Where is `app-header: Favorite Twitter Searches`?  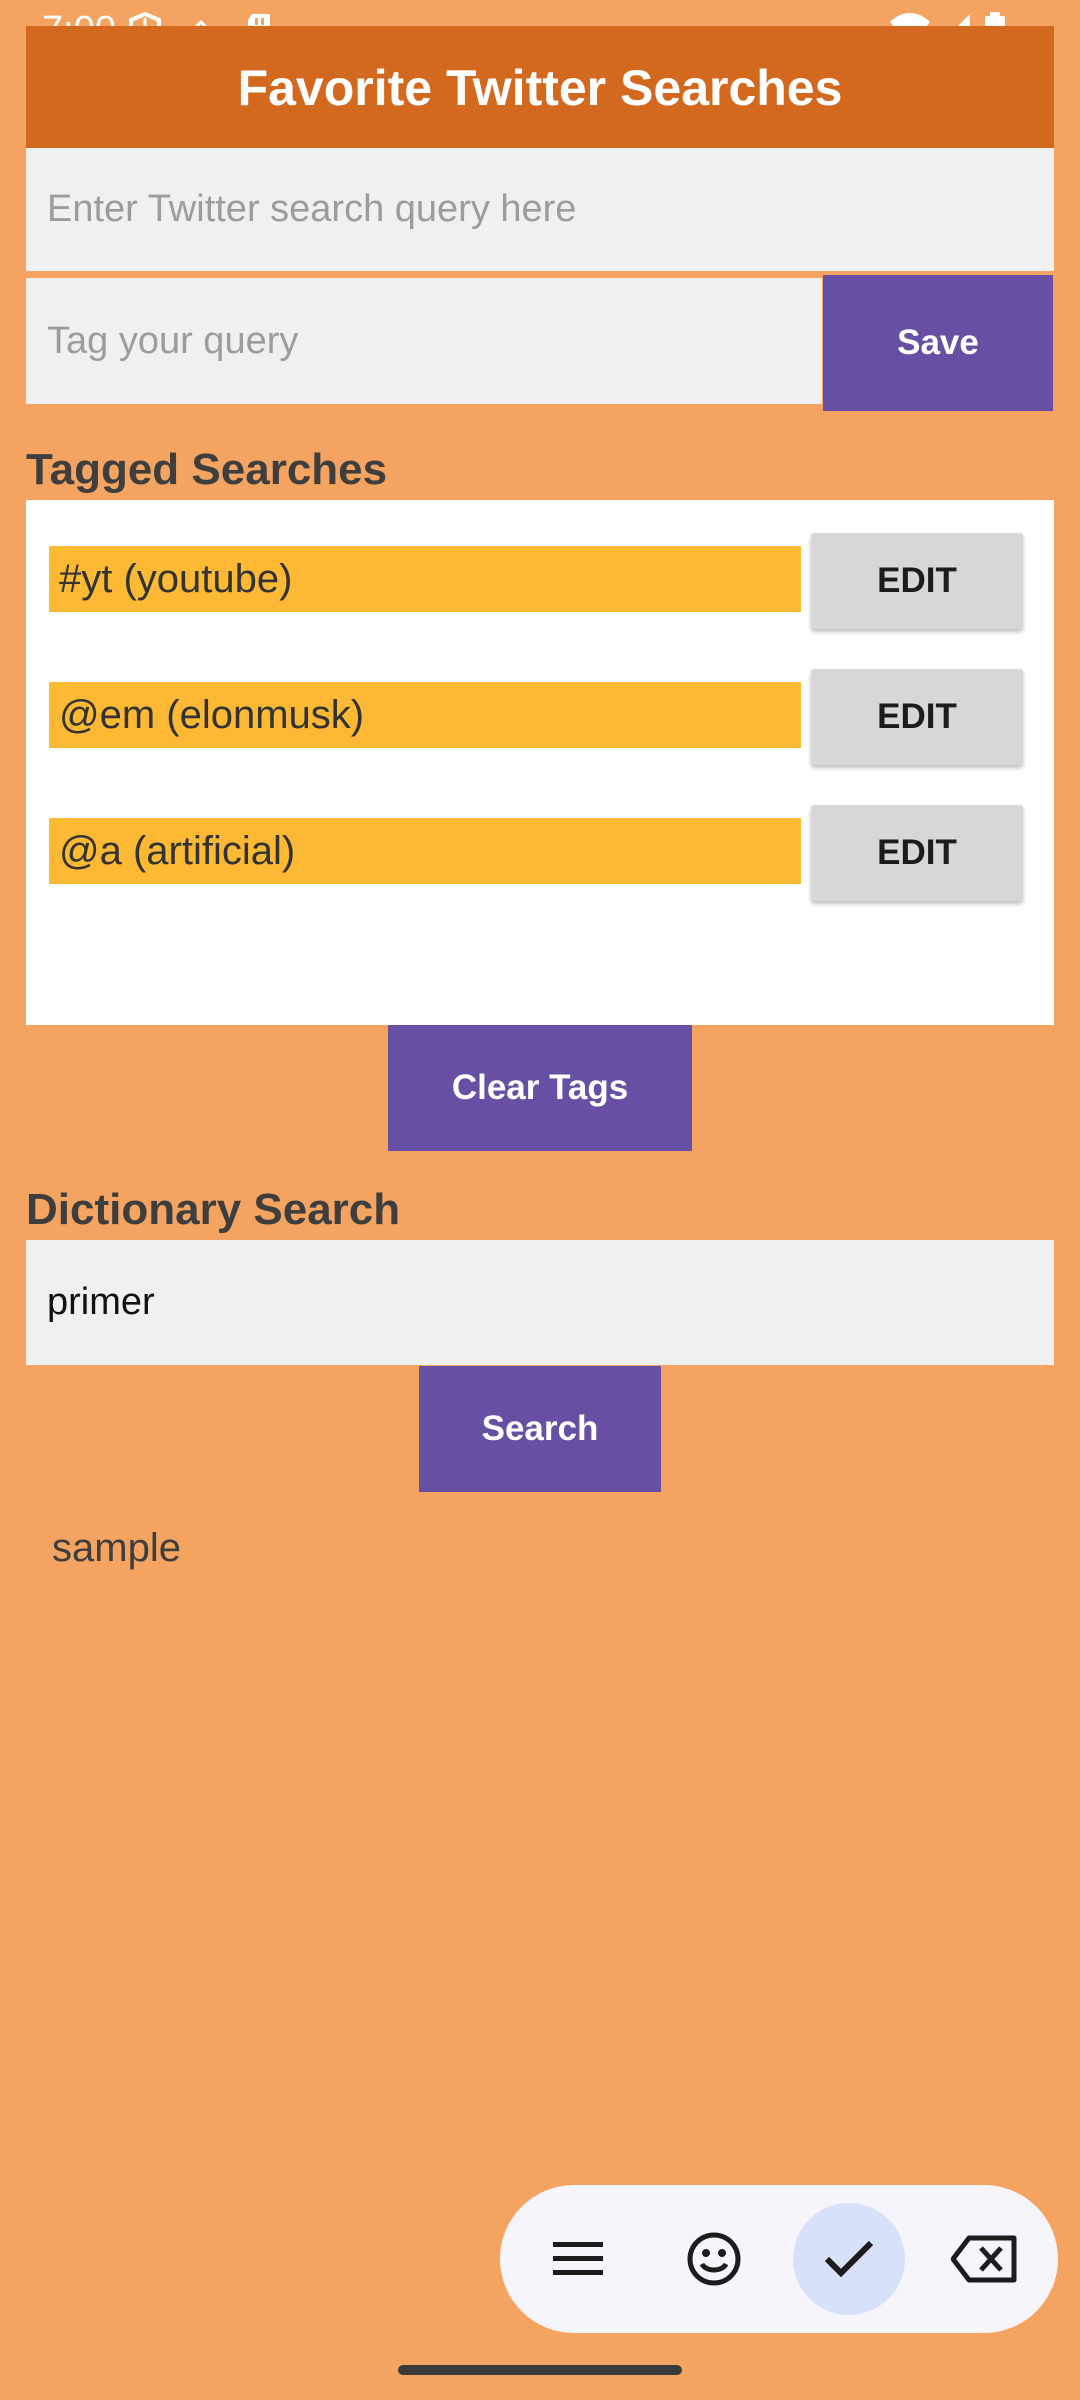
app-header: Favorite Twitter Searches is located at coordinates (540, 87).